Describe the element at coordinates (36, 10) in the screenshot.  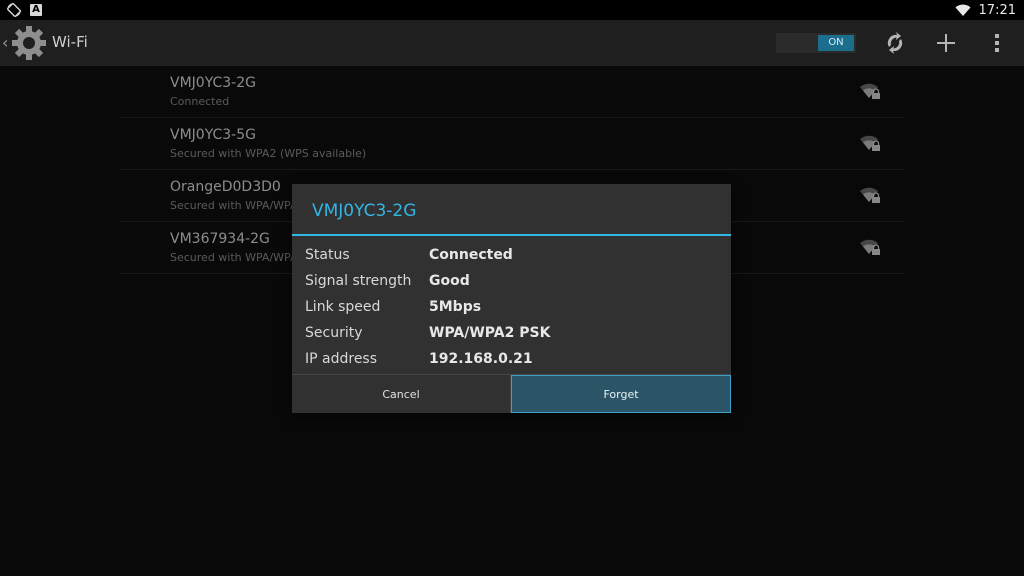
I see `app-a-icon: A` at that location.